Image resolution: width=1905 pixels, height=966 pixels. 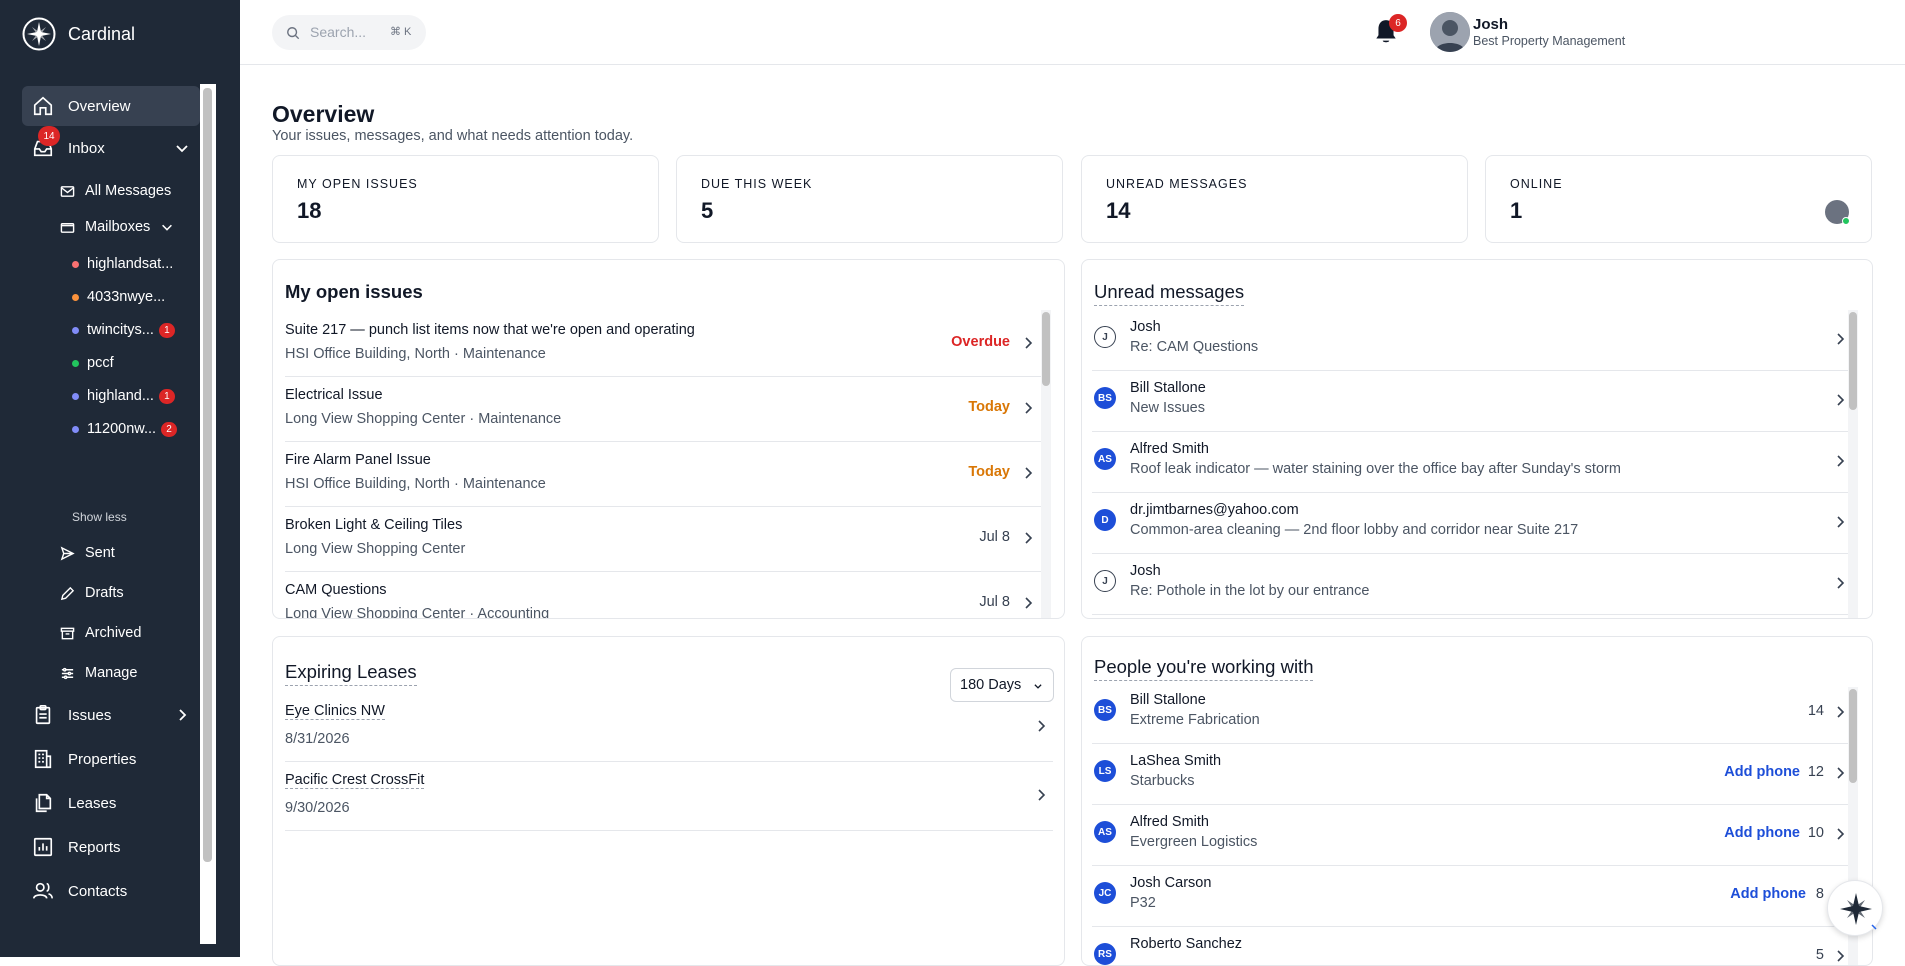 I want to click on stat-card-online: ONLINE 1, so click(x=1678, y=199).